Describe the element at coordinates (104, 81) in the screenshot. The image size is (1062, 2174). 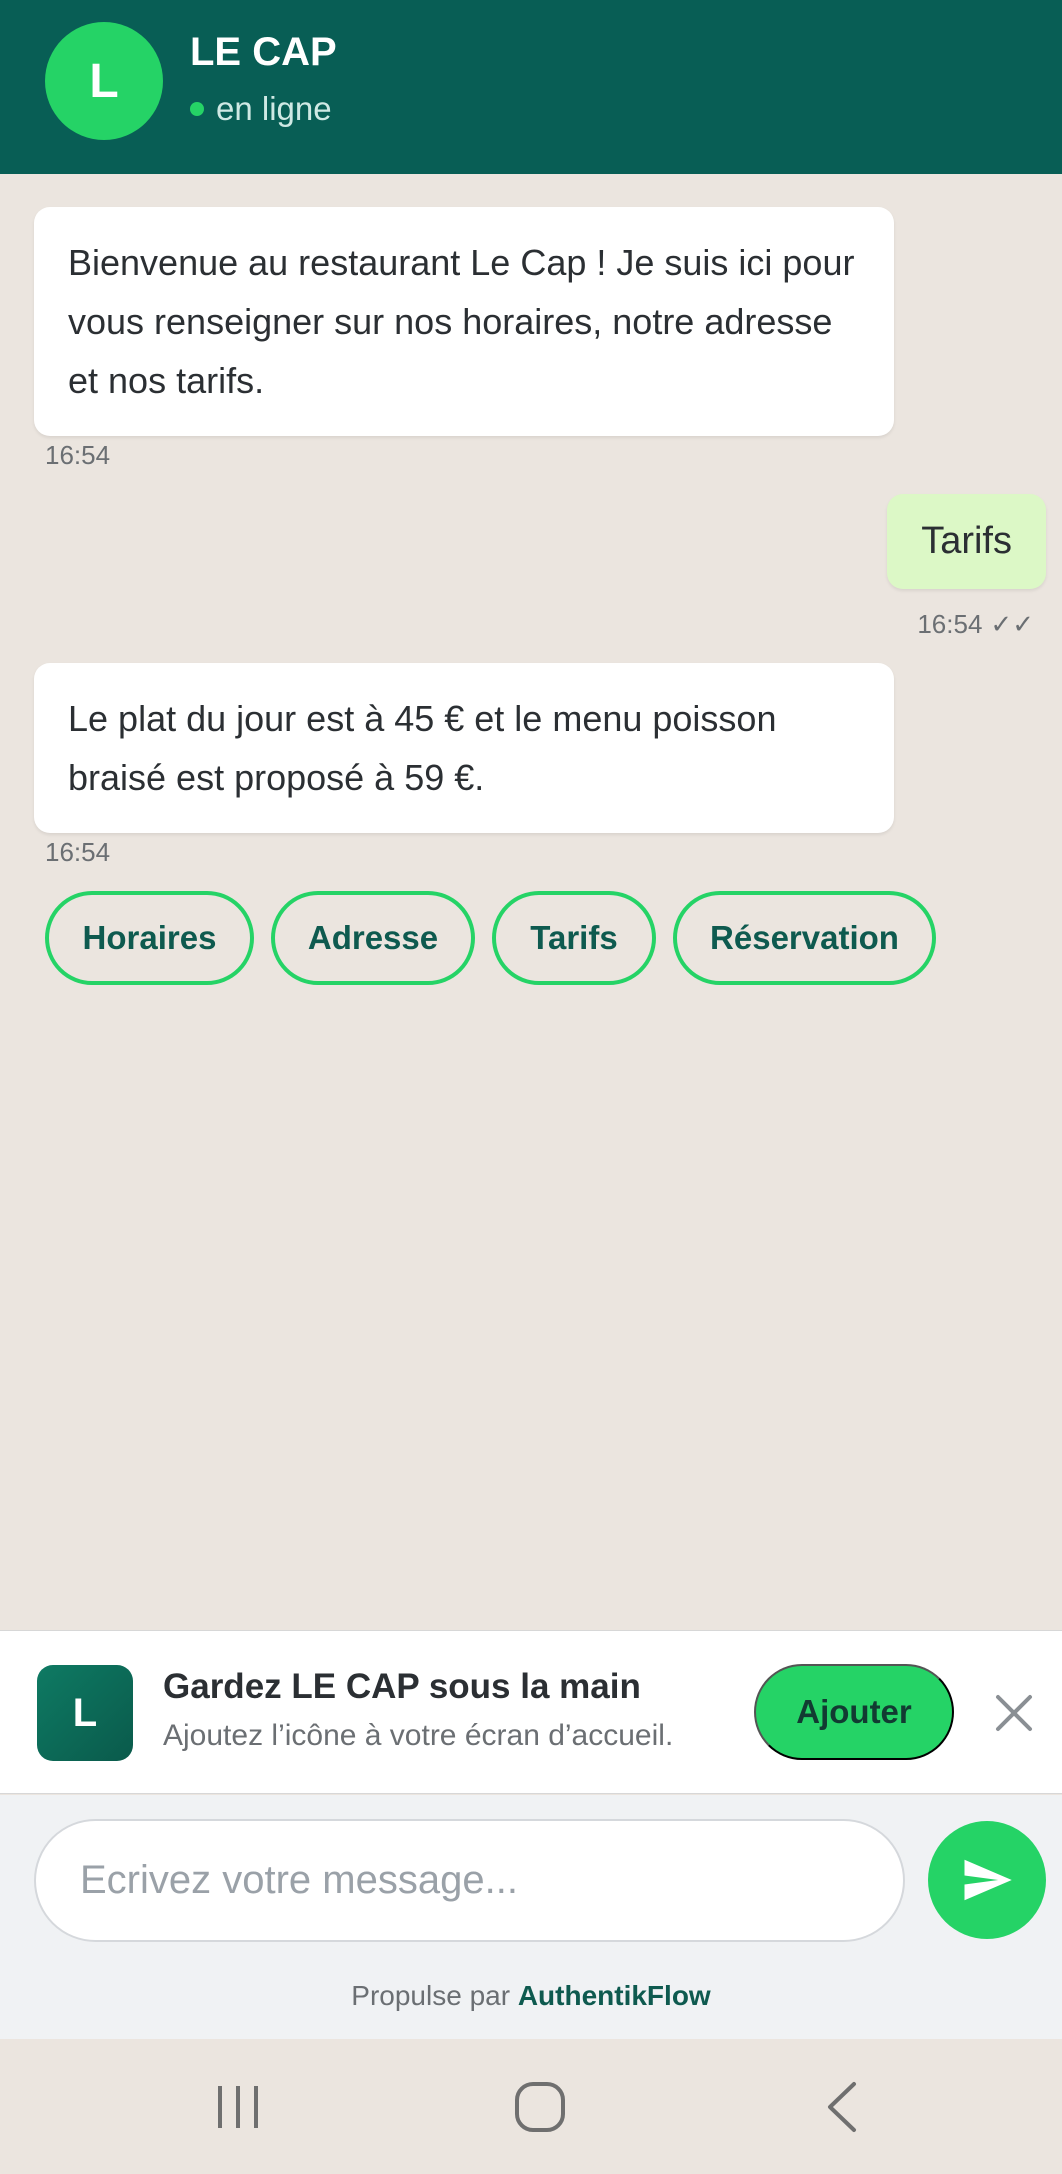
I see `avatar: L` at that location.